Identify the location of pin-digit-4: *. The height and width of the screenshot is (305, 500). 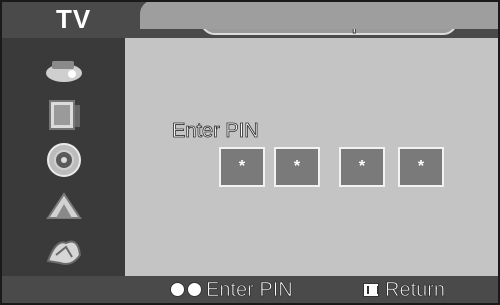
(421, 167).